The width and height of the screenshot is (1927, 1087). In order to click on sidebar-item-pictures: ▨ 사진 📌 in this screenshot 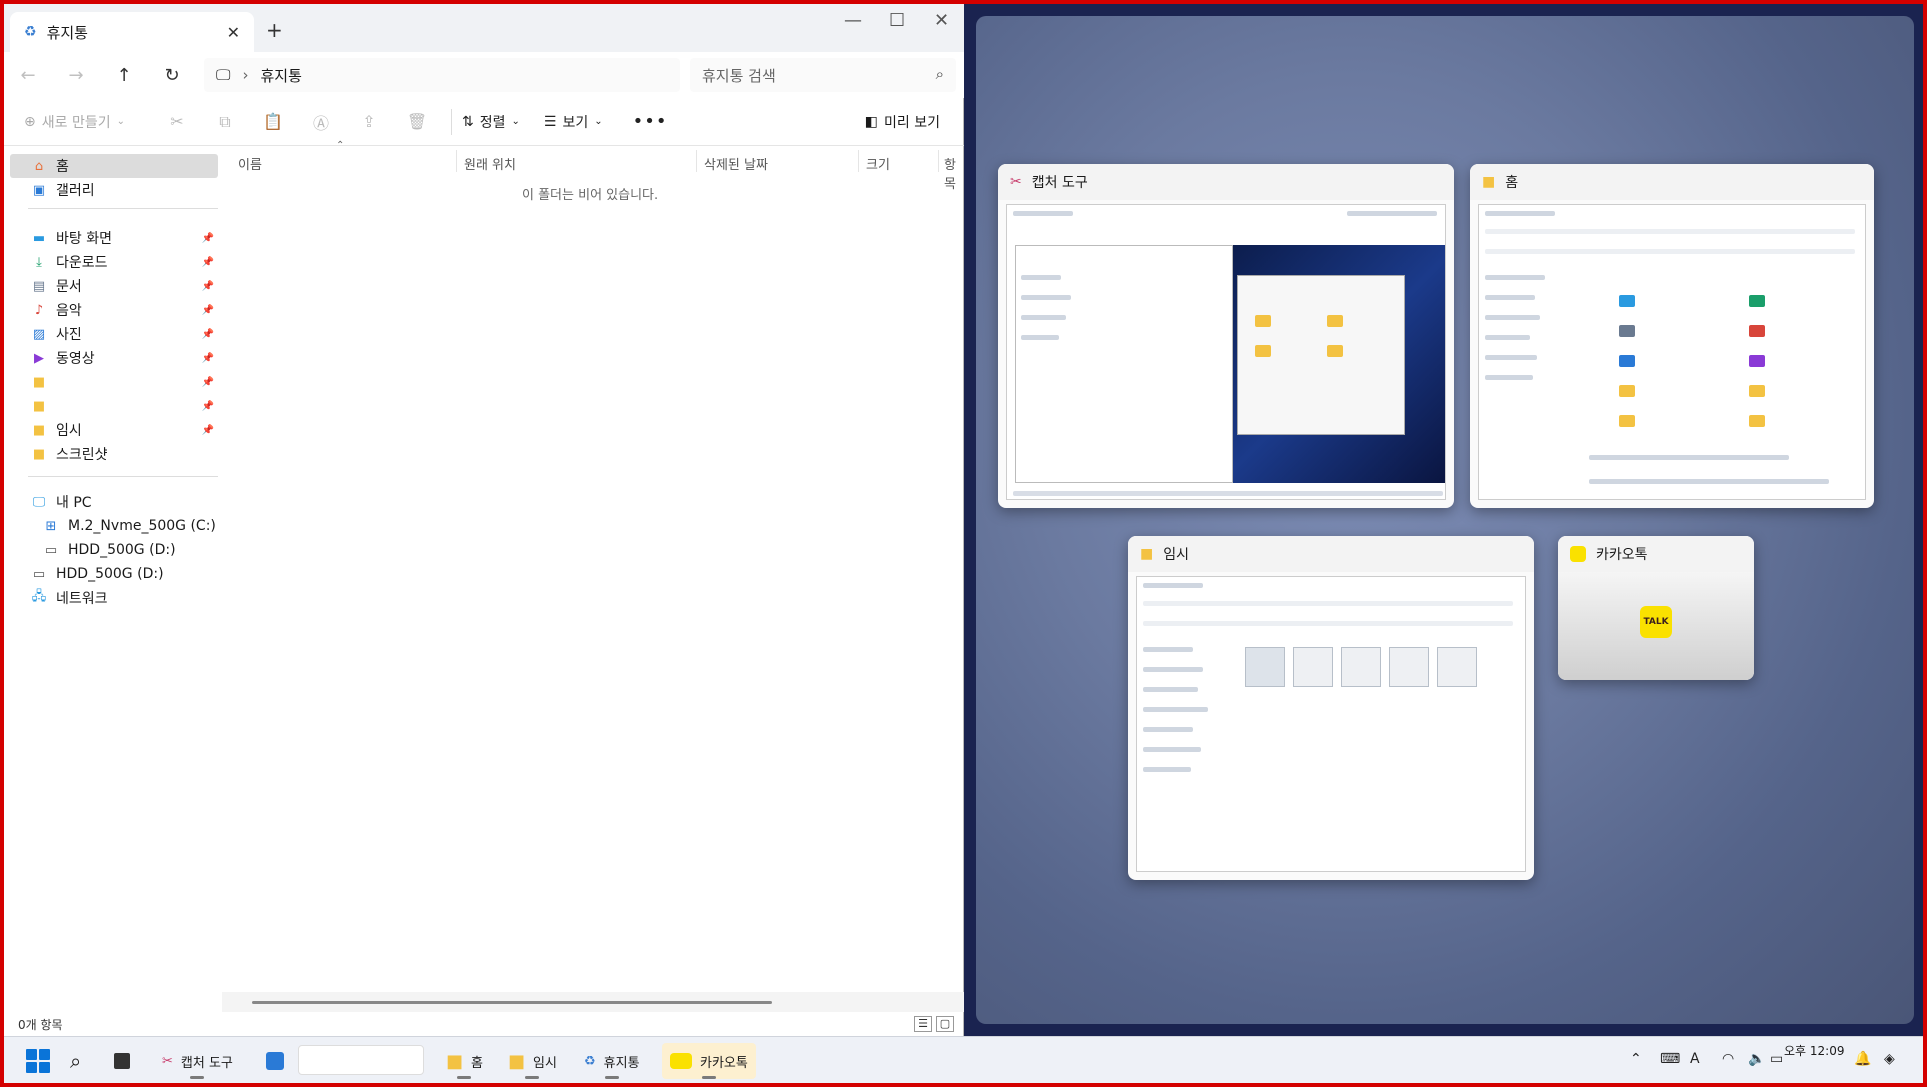, I will do `click(114, 334)`.